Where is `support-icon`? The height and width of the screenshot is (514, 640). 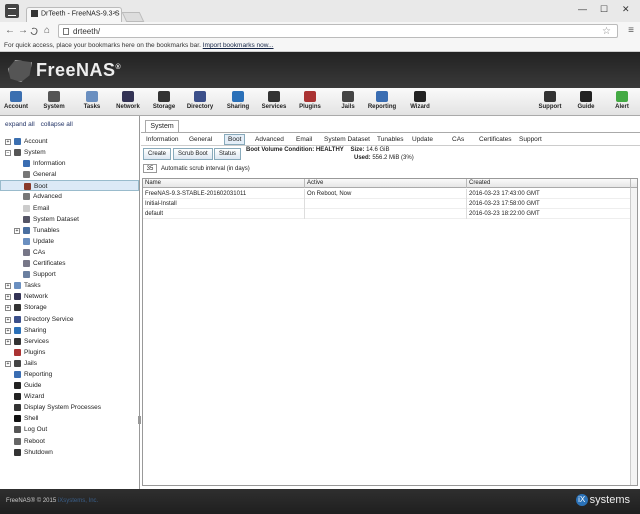
support-icon is located at coordinates (550, 96).